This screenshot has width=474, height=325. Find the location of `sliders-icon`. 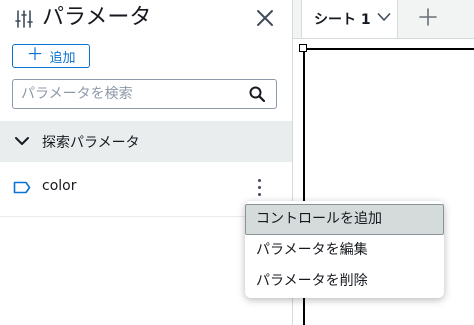

sliders-icon is located at coordinates (24, 19).